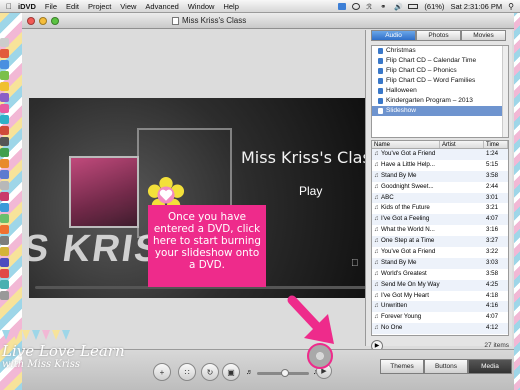 The width and height of the screenshot is (520, 390). I want to click on menu-edit: Edit, so click(72, 6).